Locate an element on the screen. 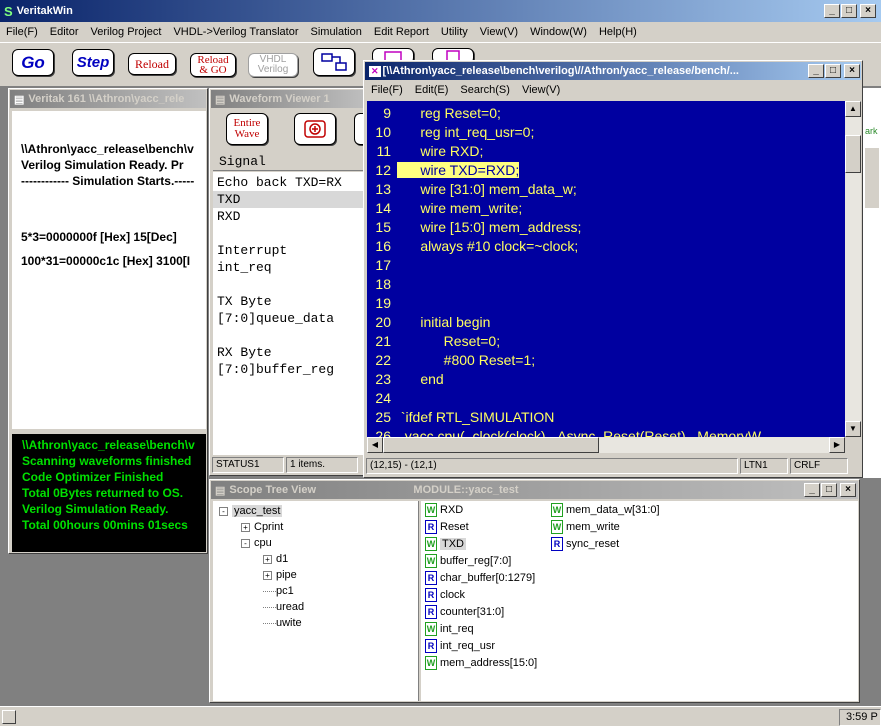 The width and height of the screenshot is (881, 726). step-button: Step is located at coordinates (93, 62).